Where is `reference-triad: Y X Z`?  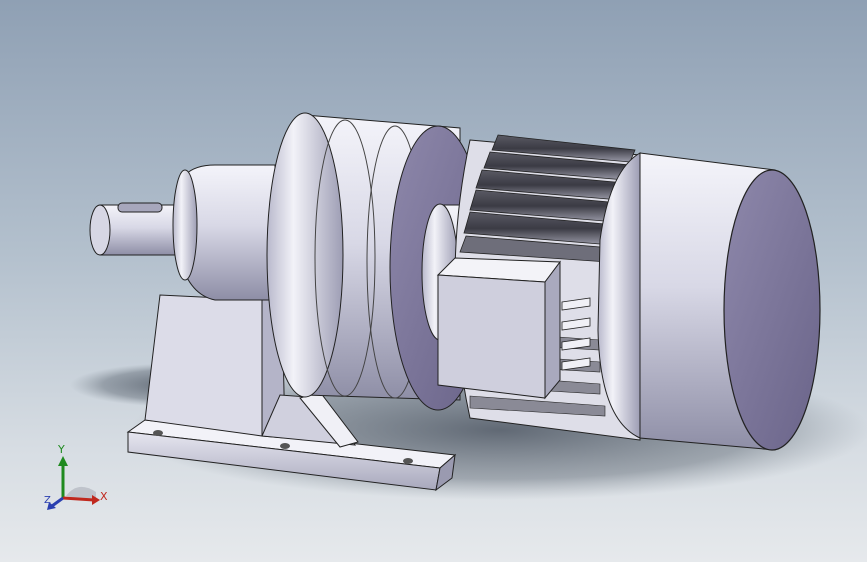
reference-triad: Y X Z is located at coordinates (78, 480).